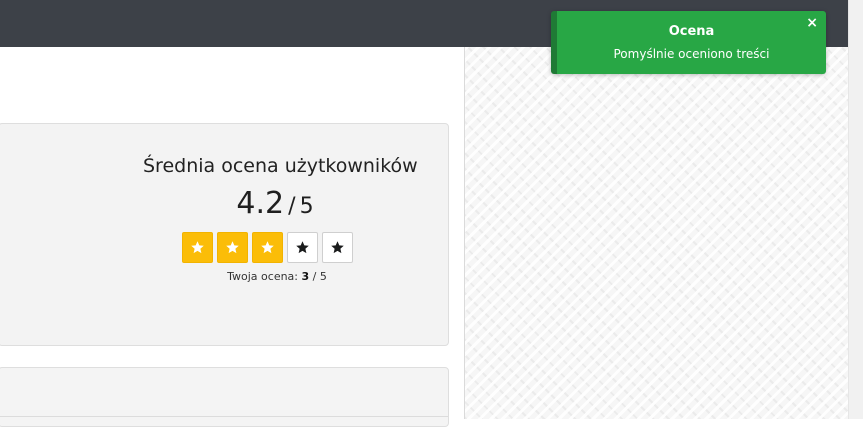 Image resolution: width=863 pixels, height=427 pixels. I want to click on rating-title: Średnia ocena użytkowników, so click(280, 166).